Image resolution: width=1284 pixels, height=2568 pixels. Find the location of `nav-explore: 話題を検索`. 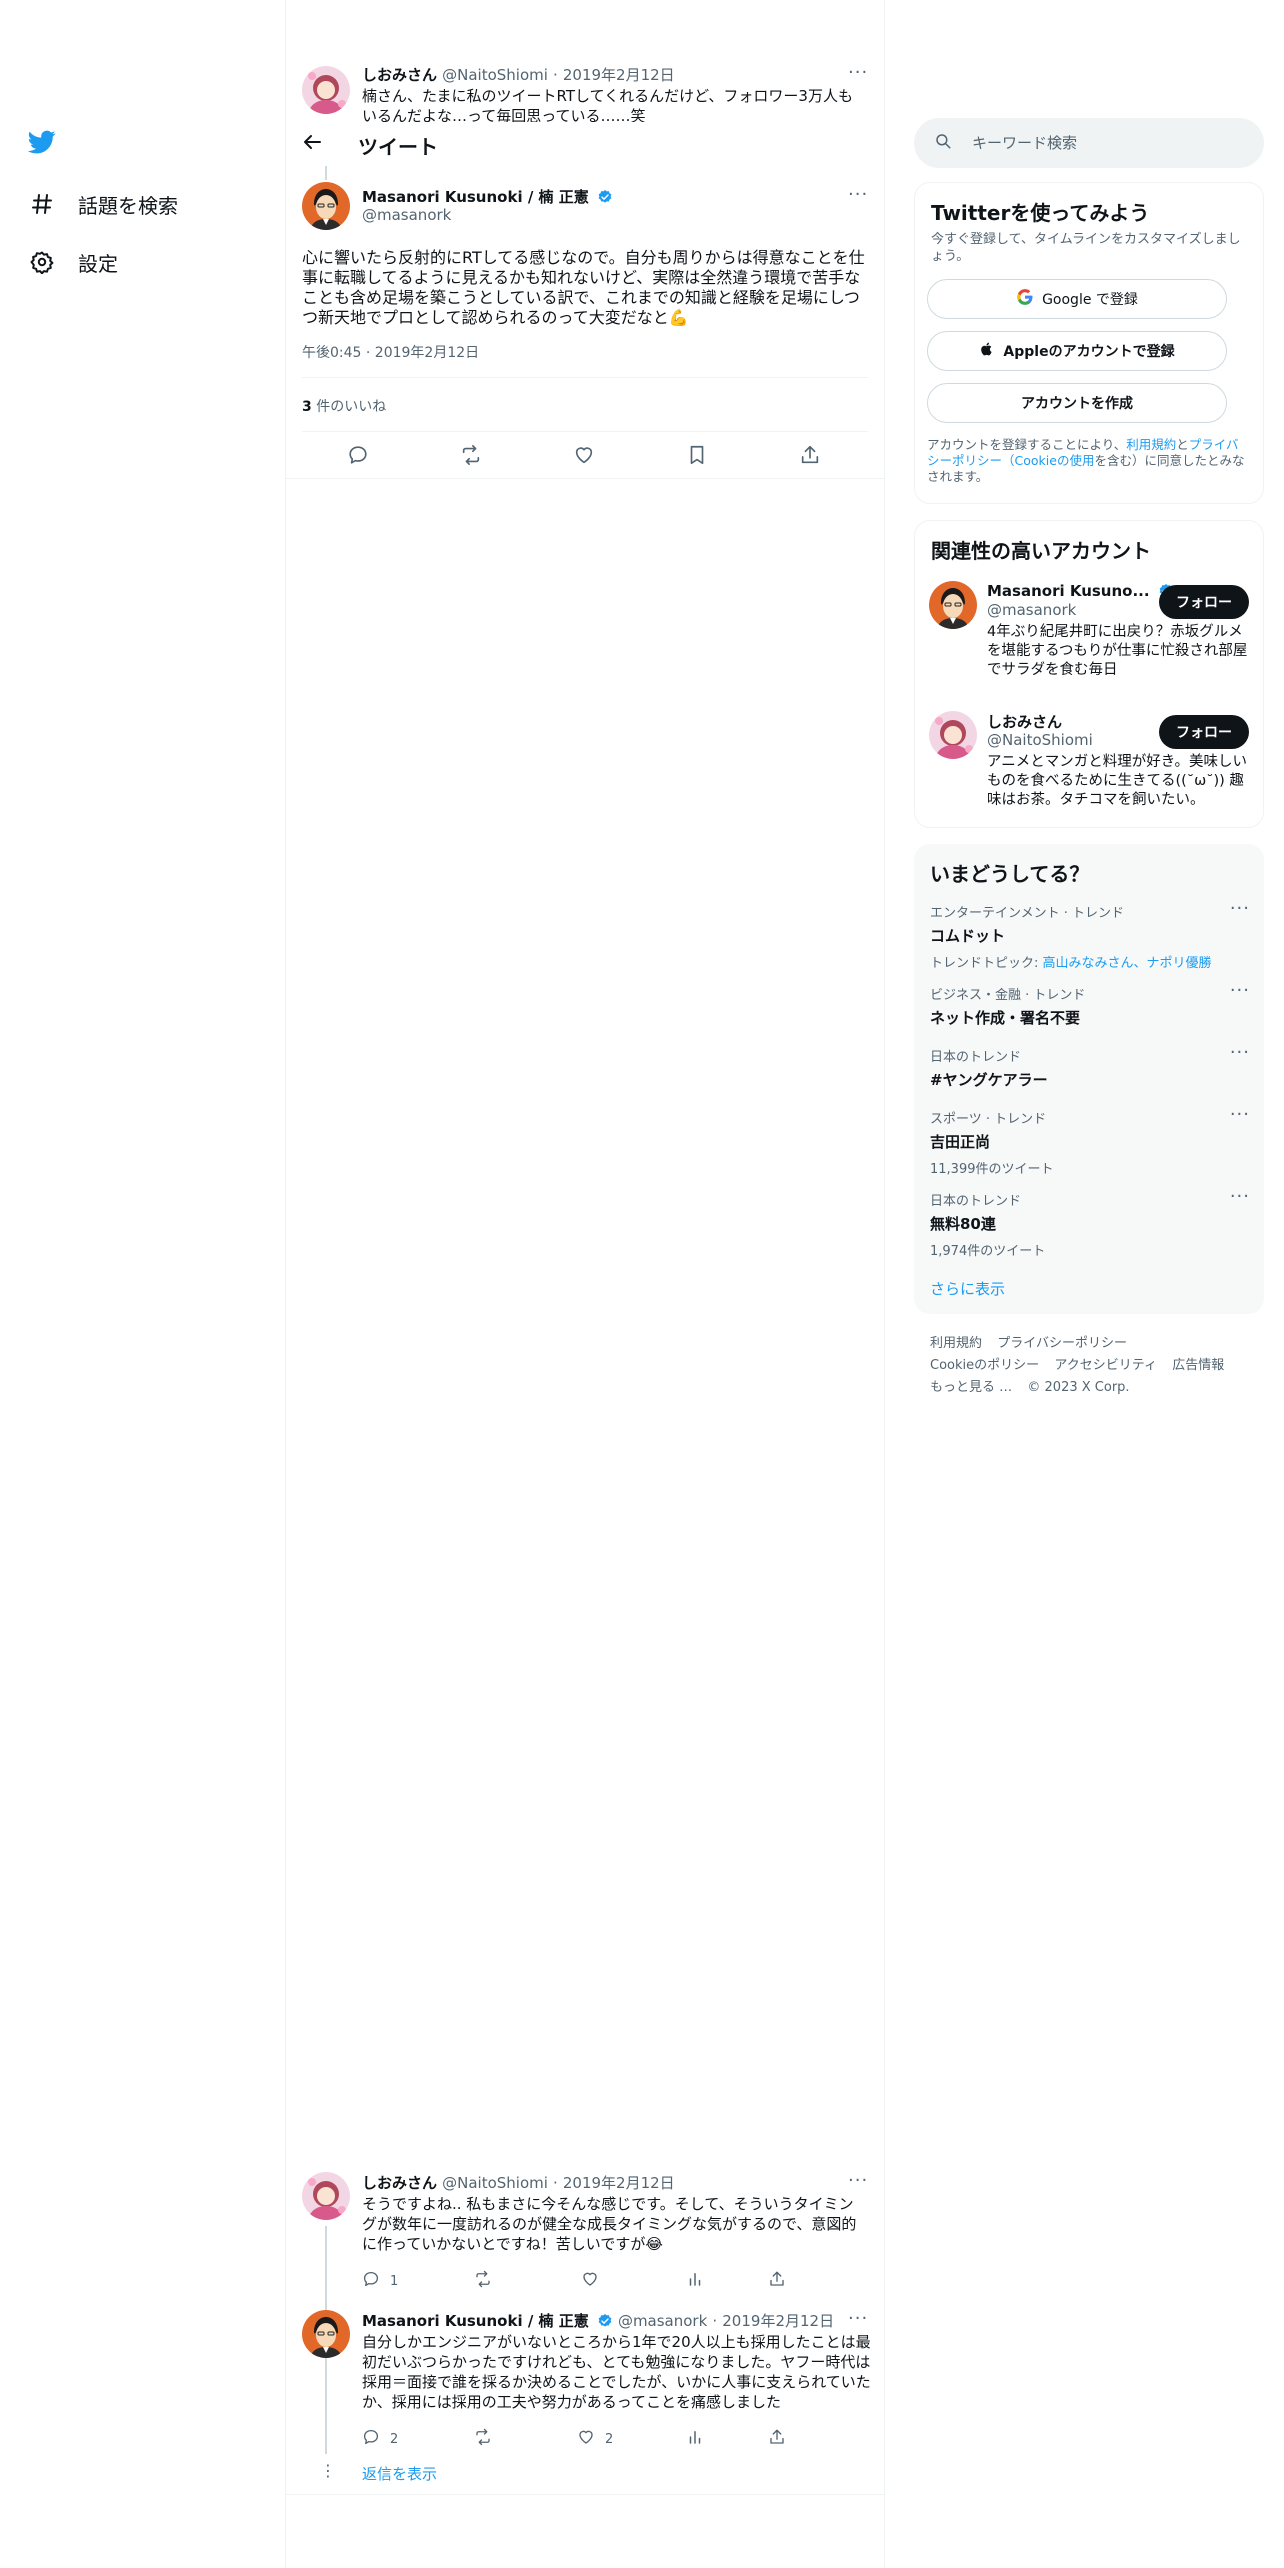

nav-explore: 話題を検索 is located at coordinates (103, 204).